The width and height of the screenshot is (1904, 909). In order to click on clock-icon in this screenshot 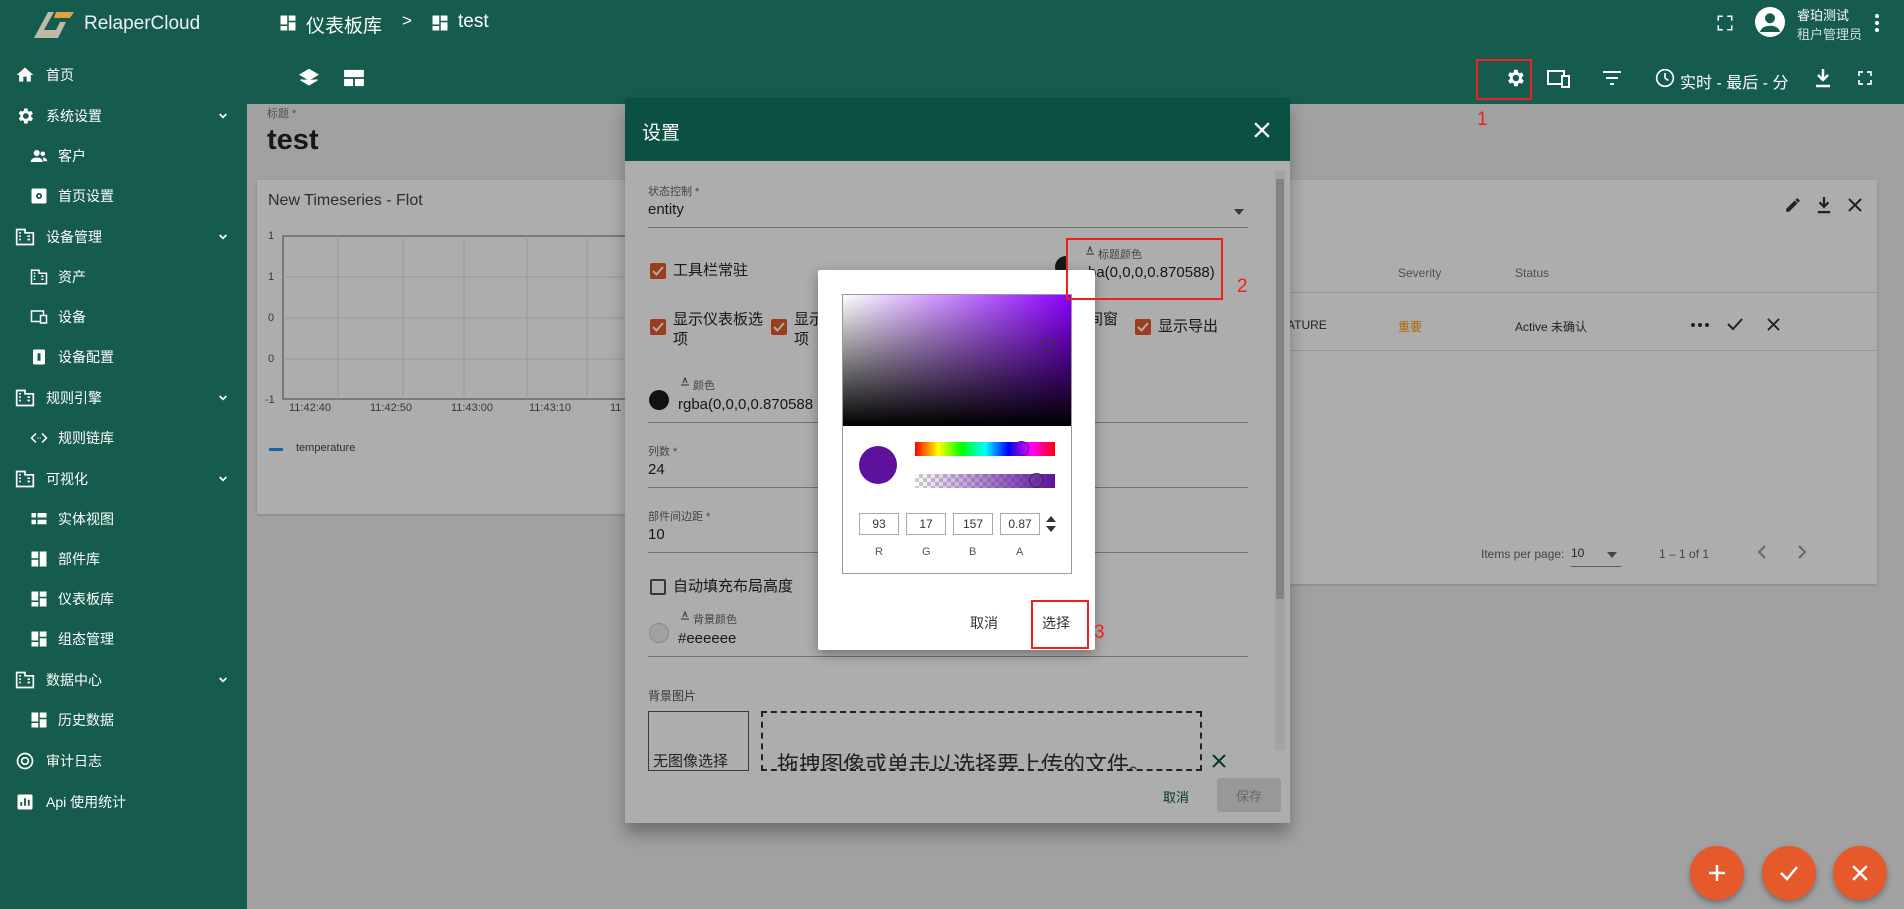, I will do `click(1665, 78)`.